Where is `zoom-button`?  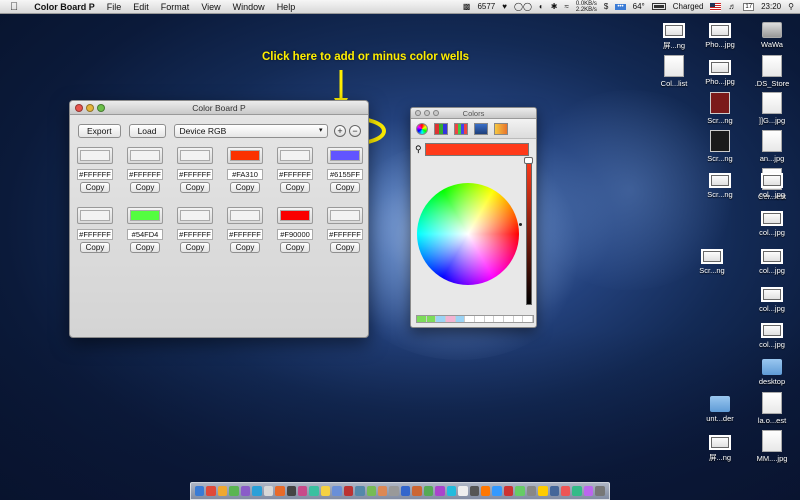 zoom-button is located at coordinates (101, 108).